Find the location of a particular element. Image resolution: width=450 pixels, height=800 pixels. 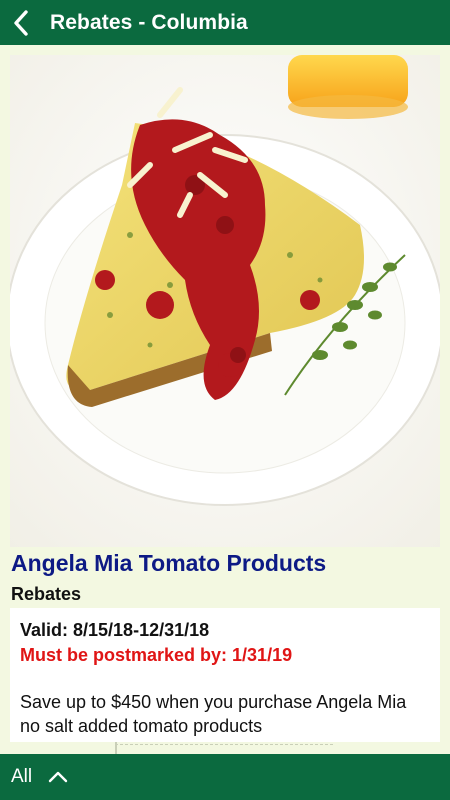

valid-dates: Valid: 8/15/18-12/31/18 is located at coordinates (115, 630).